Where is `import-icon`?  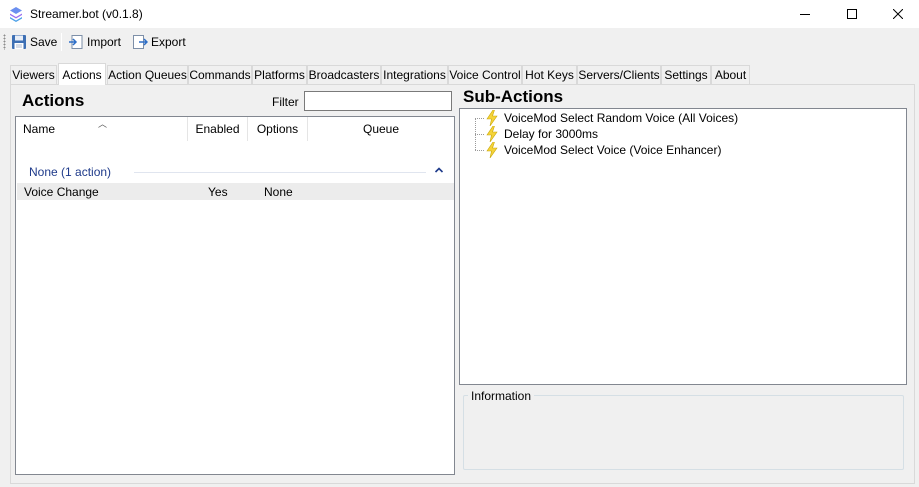
import-icon is located at coordinates (76, 42).